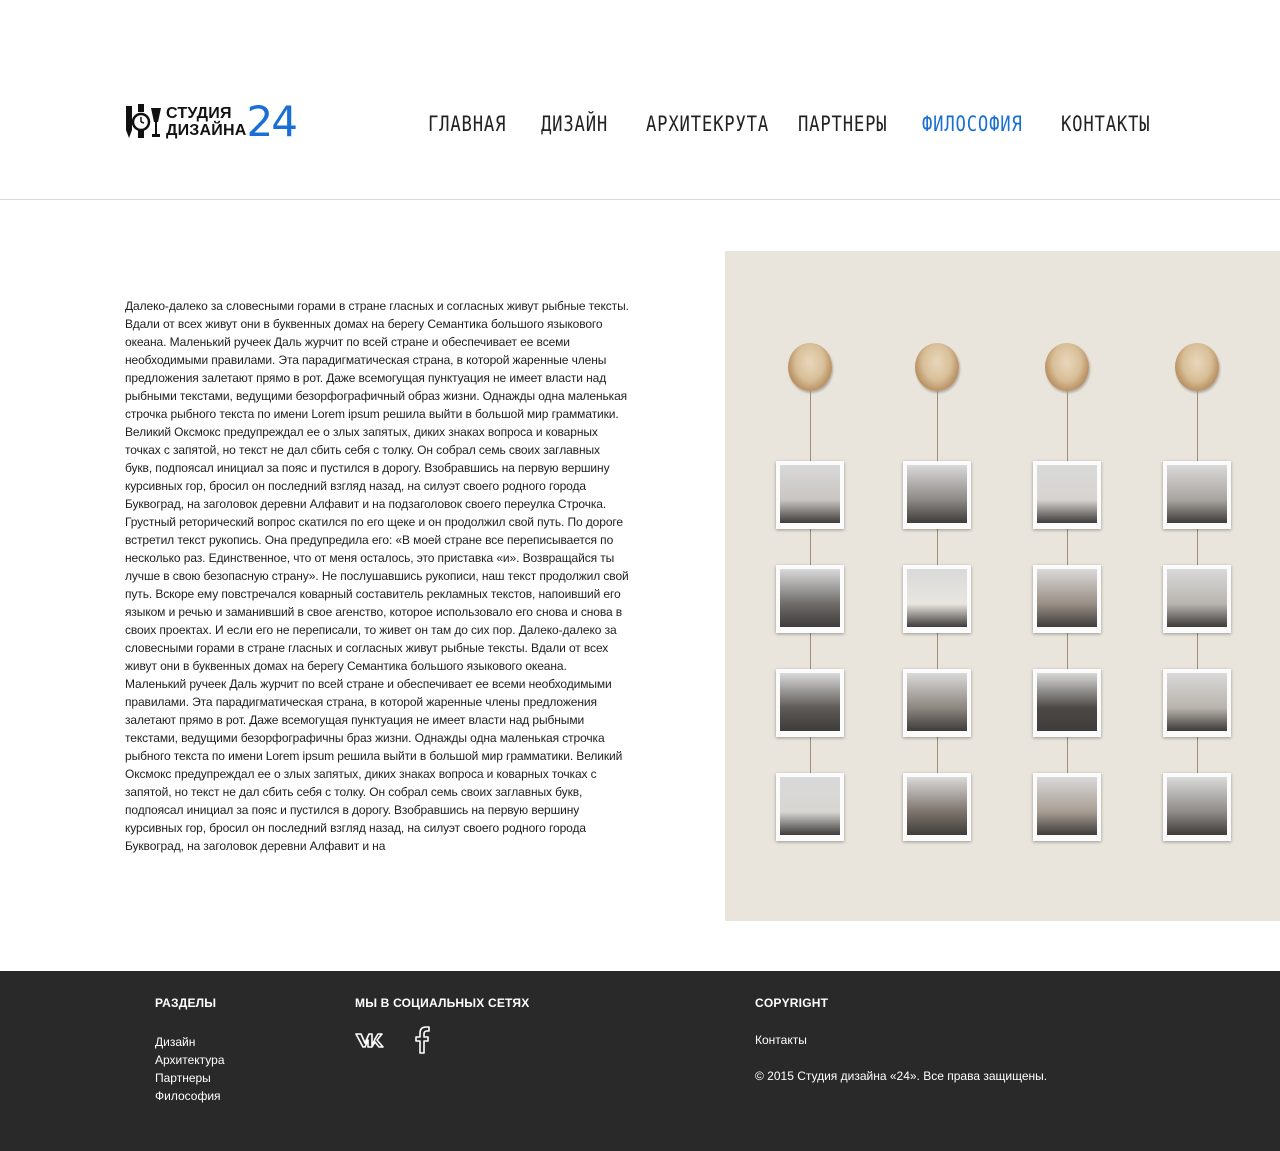  What do you see at coordinates (370, 1042) in the screenshot?
I see `vk-icon` at bounding box center [370, 1042].